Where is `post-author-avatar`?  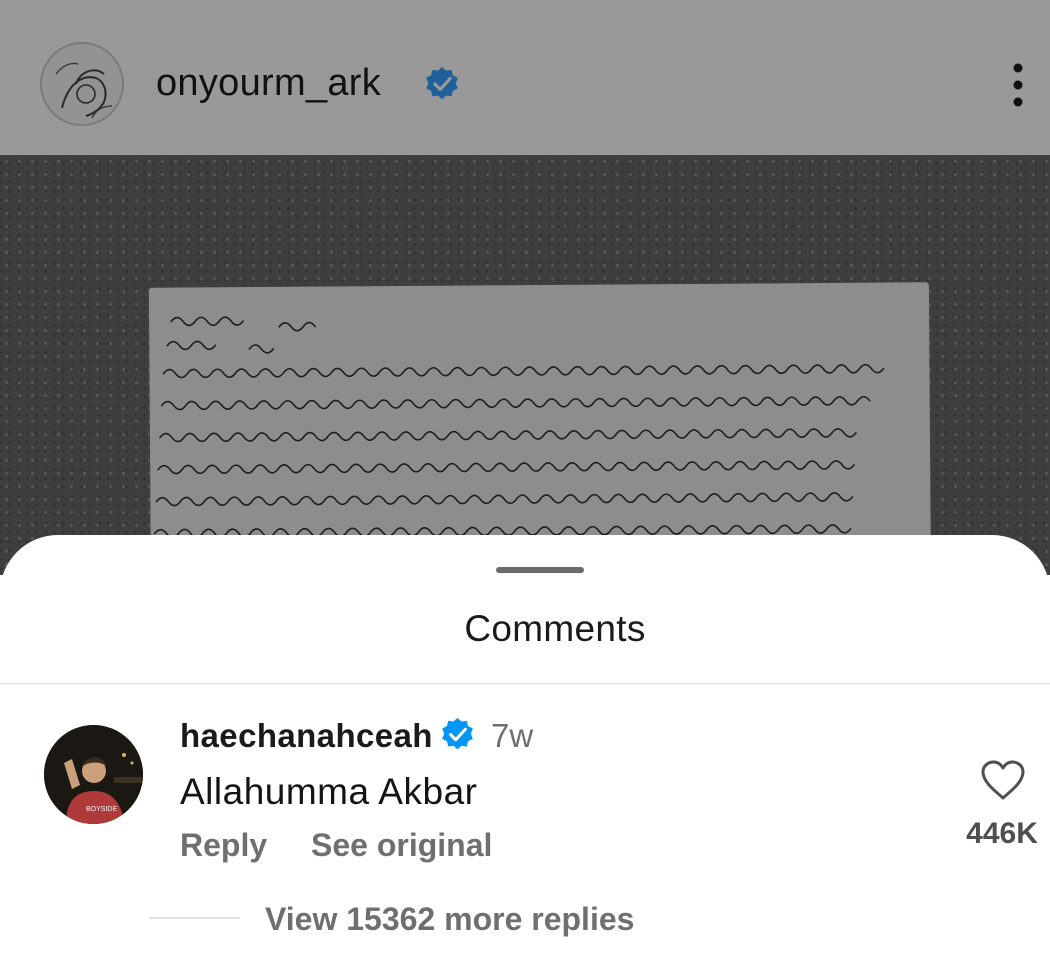
post-author-avatar is located at coordinates (82, 84).